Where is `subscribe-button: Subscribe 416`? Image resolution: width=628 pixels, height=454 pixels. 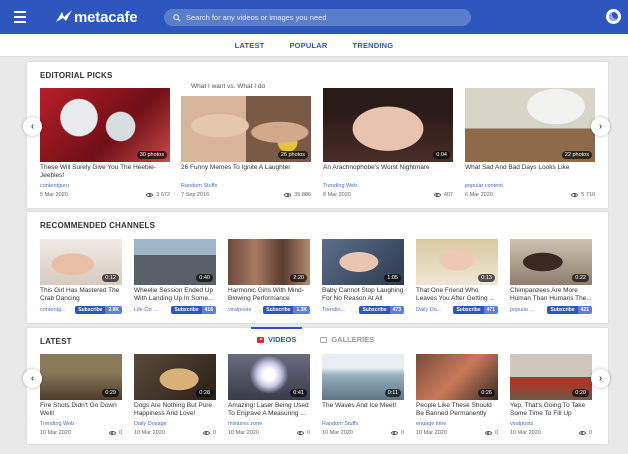 subscribe-button: Subscribe 416 is located at coordinates (193, 310).